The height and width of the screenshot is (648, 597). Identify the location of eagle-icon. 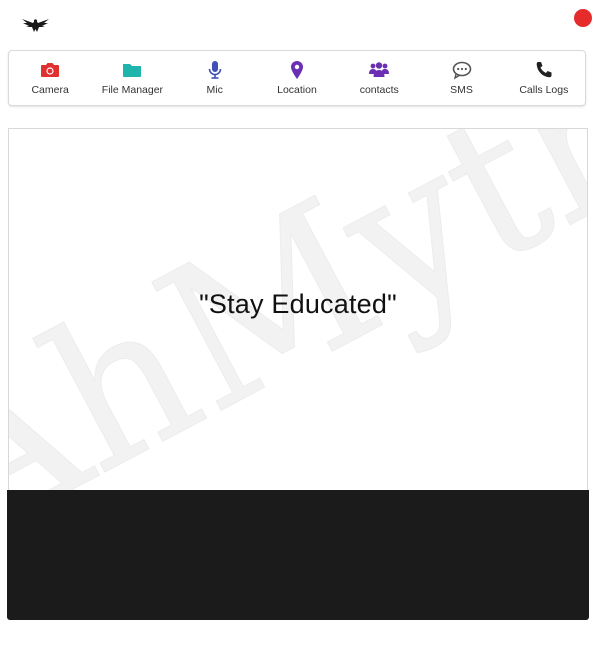
(35, 25).